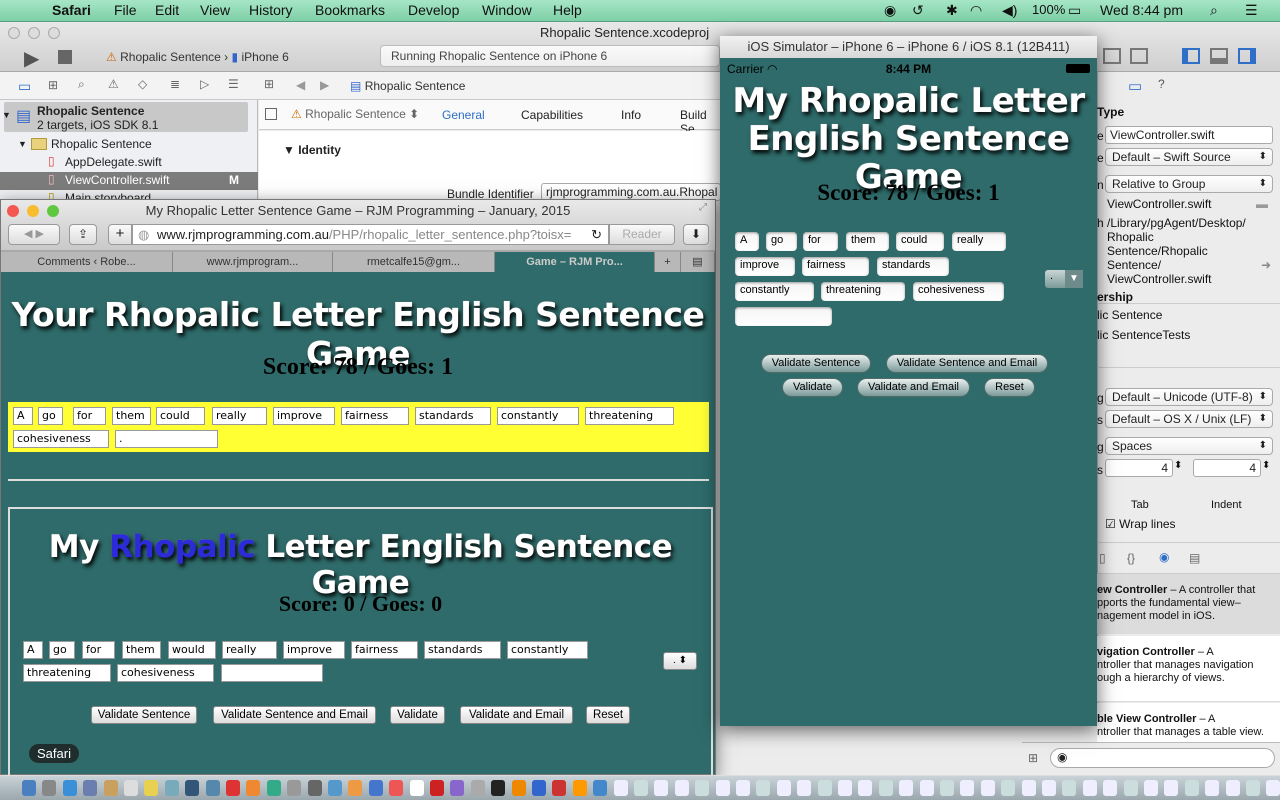  What do you see at coordinates (1164, 557) in the screenshot?
I see `object-library-icon: ◉` at bounding box center [1164, 557].